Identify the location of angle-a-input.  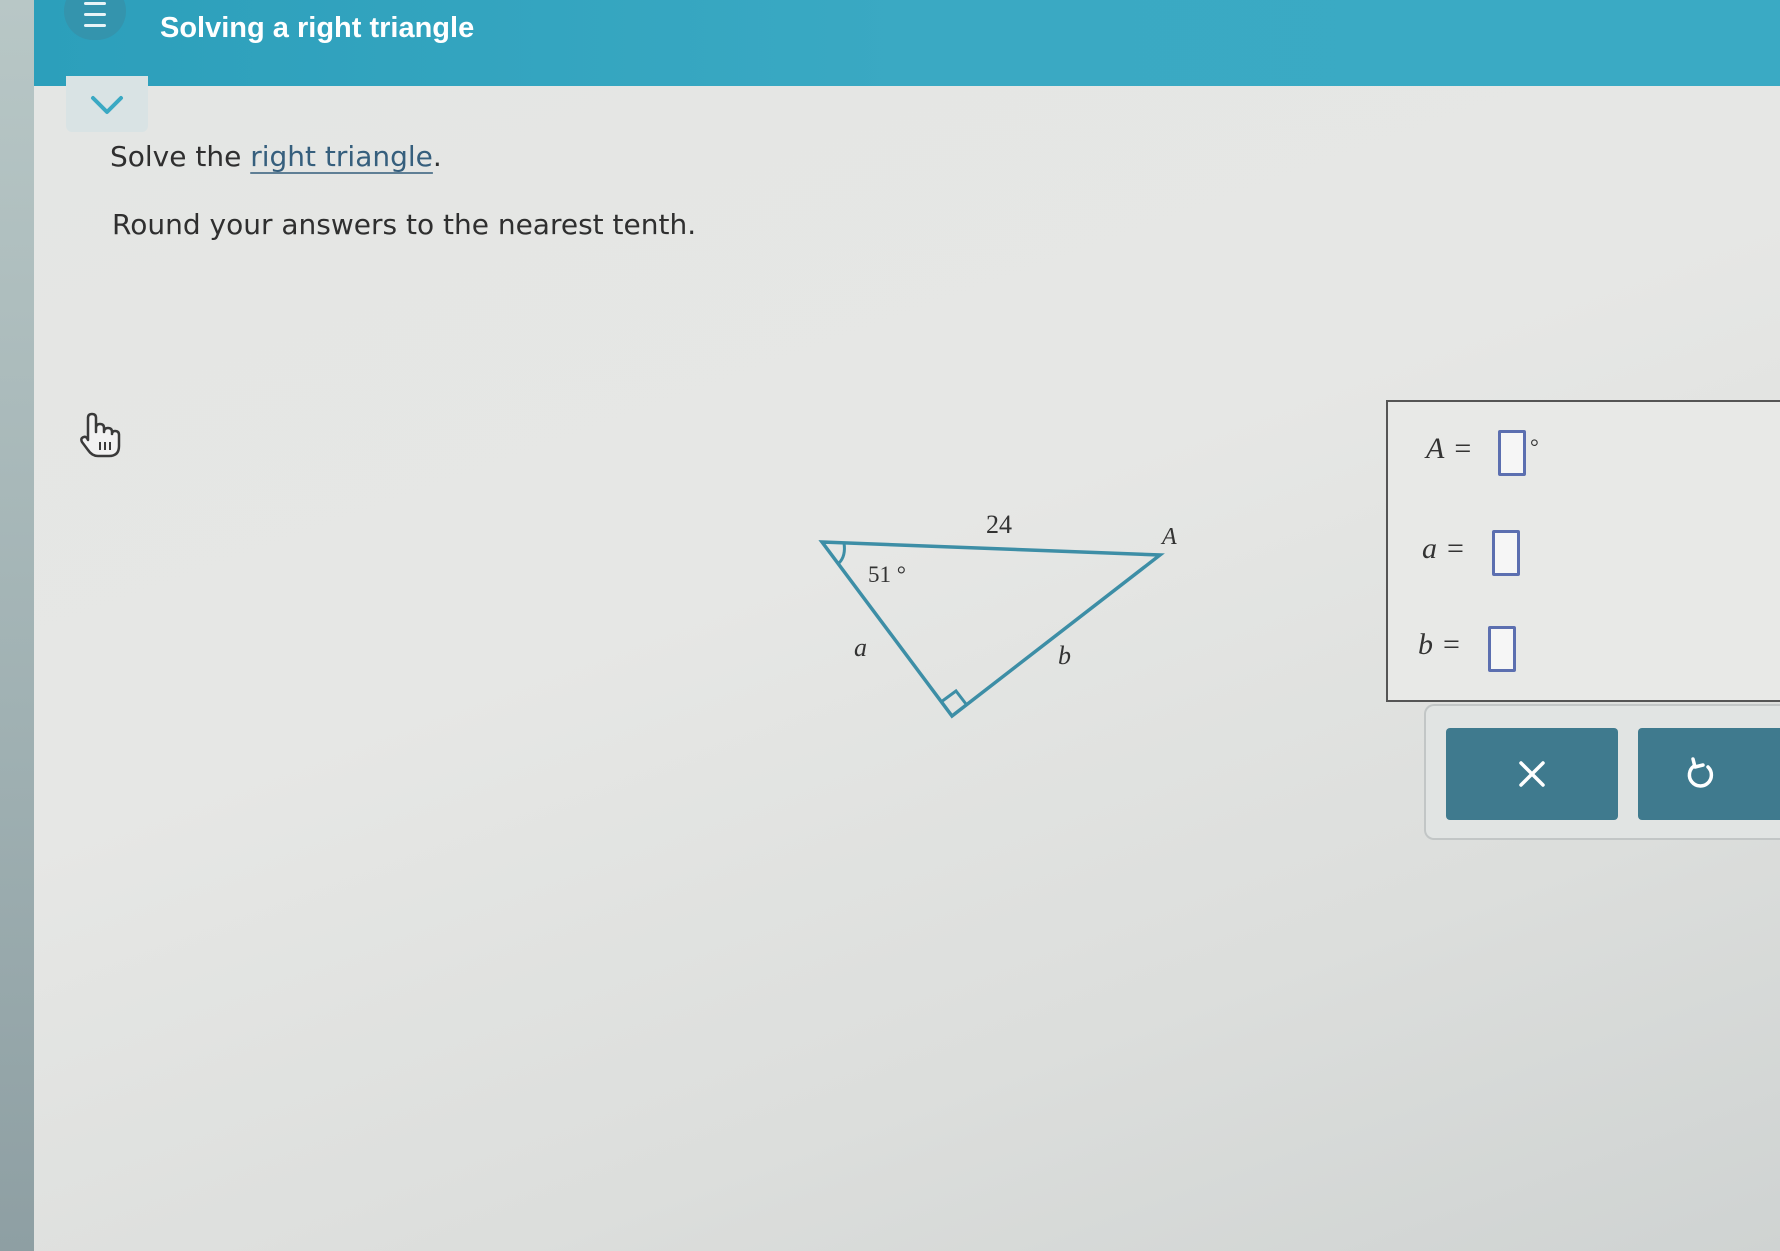
(1512, 453).